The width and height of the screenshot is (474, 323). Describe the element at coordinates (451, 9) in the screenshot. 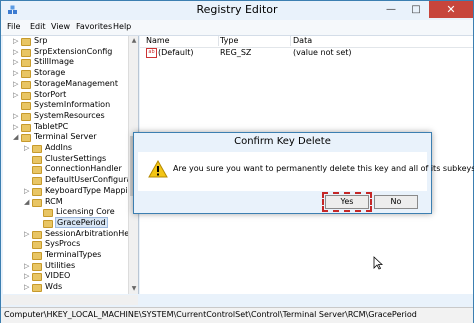

I see `close-button: ✕` at that location.